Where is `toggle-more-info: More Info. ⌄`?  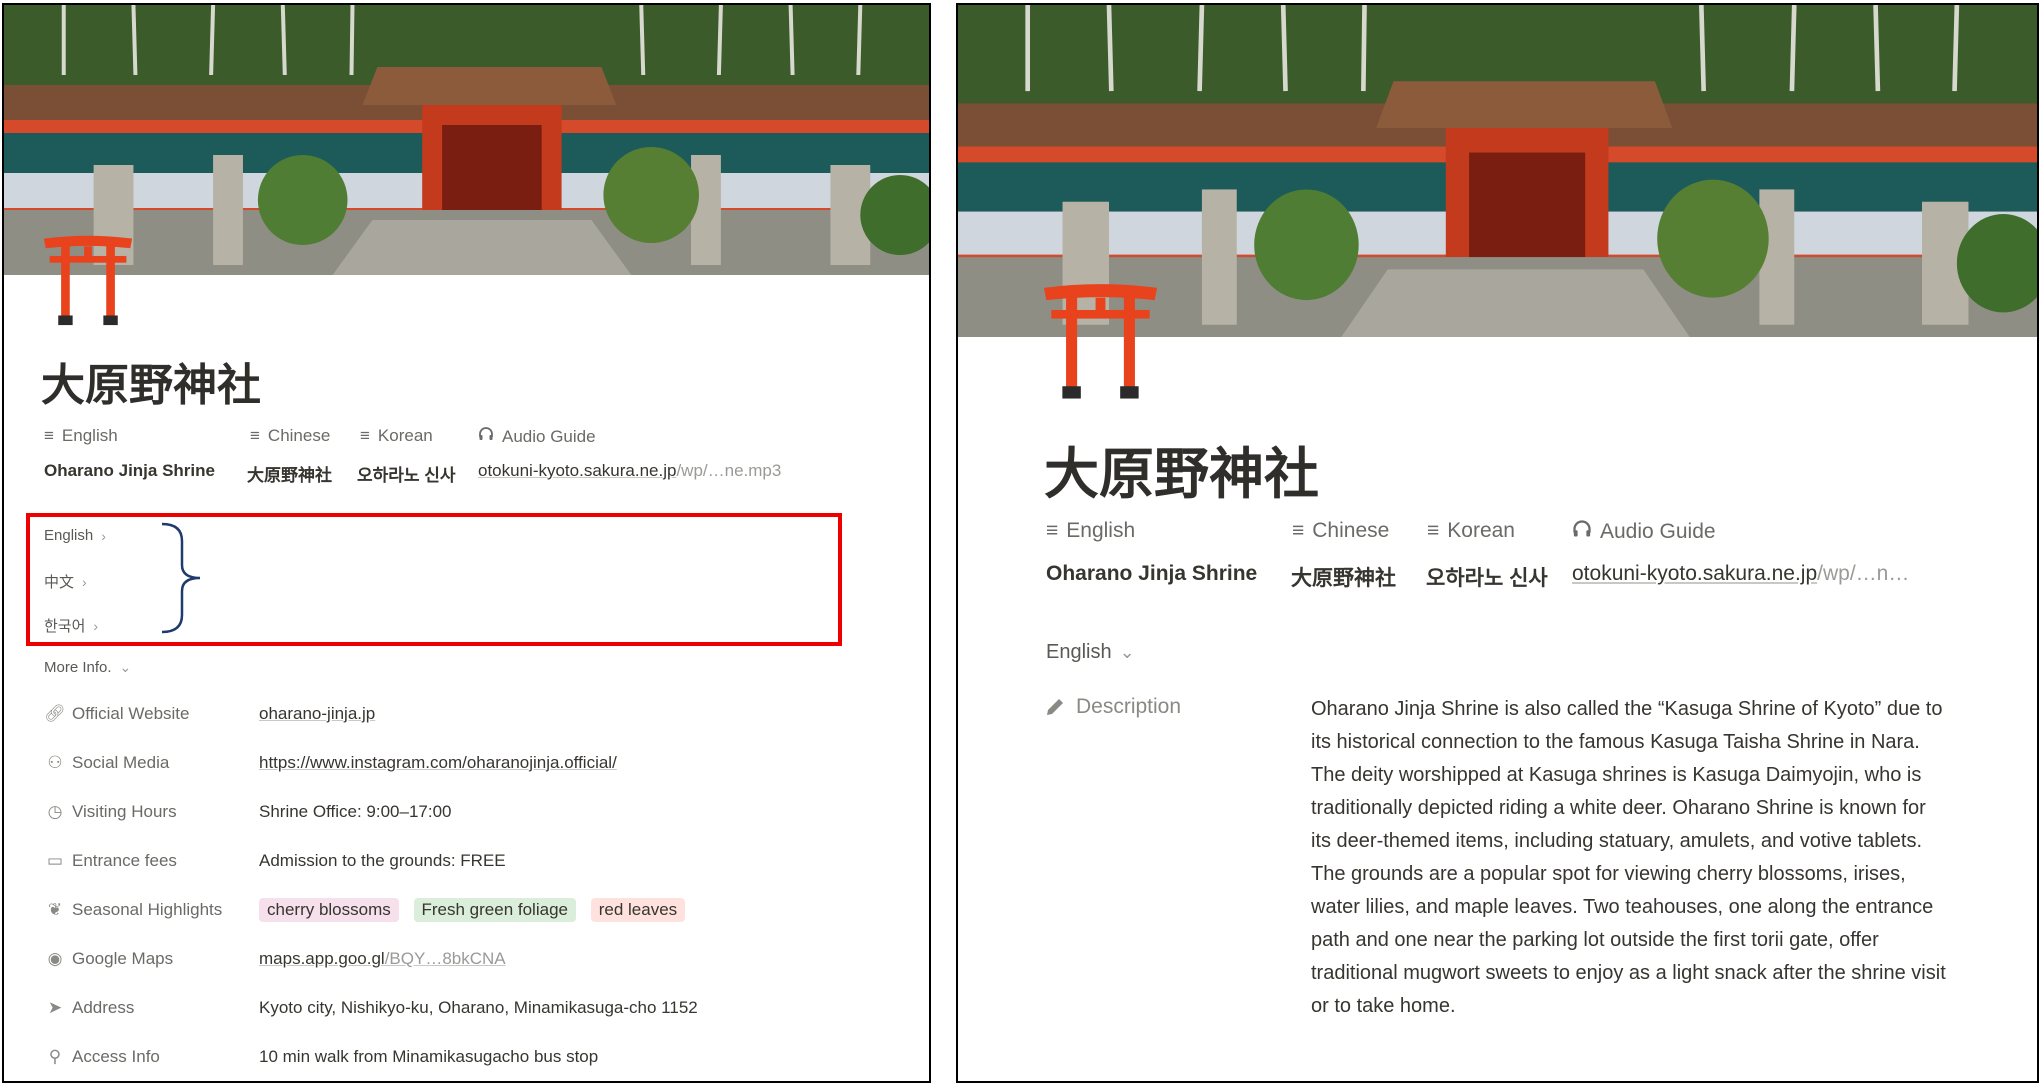
toggle-more-info: More Info. ⌄ is located at coordinates (87, 667).